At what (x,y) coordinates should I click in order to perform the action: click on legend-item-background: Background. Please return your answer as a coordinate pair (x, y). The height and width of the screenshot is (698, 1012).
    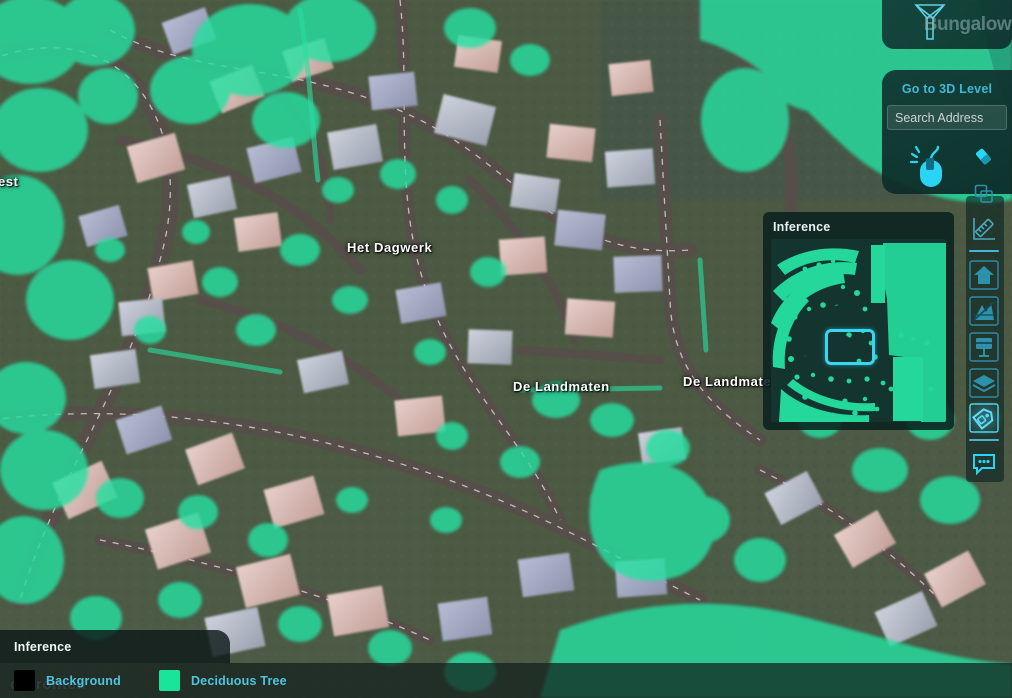
    Looking at the image, I should click on (67, 680).